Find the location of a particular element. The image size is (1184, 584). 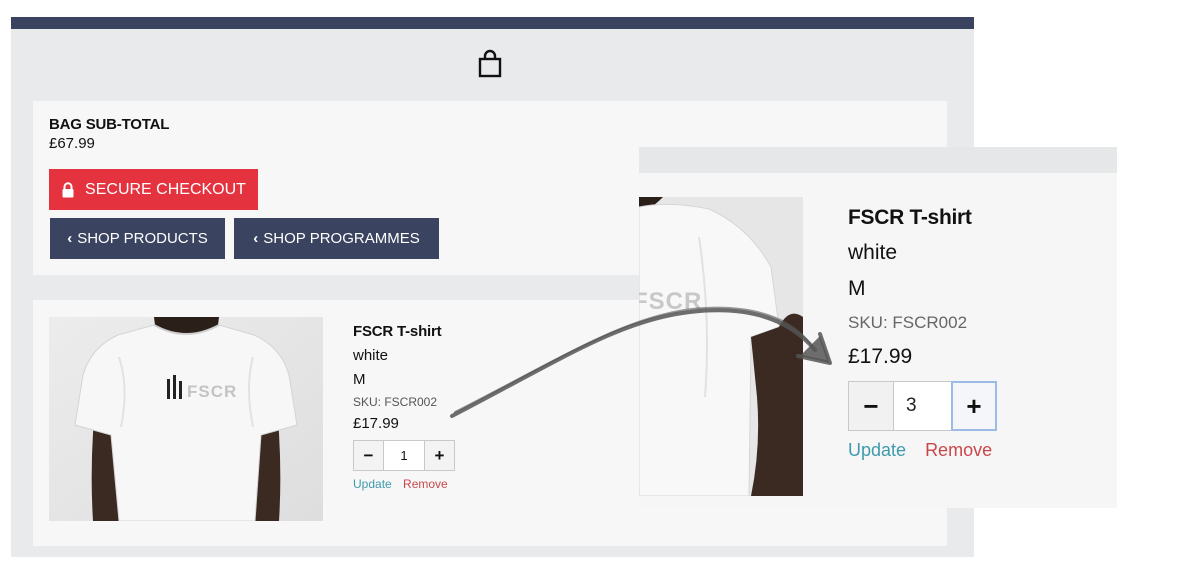

zoom-quantity-stepper: − + is located at coordinates (922, 406).